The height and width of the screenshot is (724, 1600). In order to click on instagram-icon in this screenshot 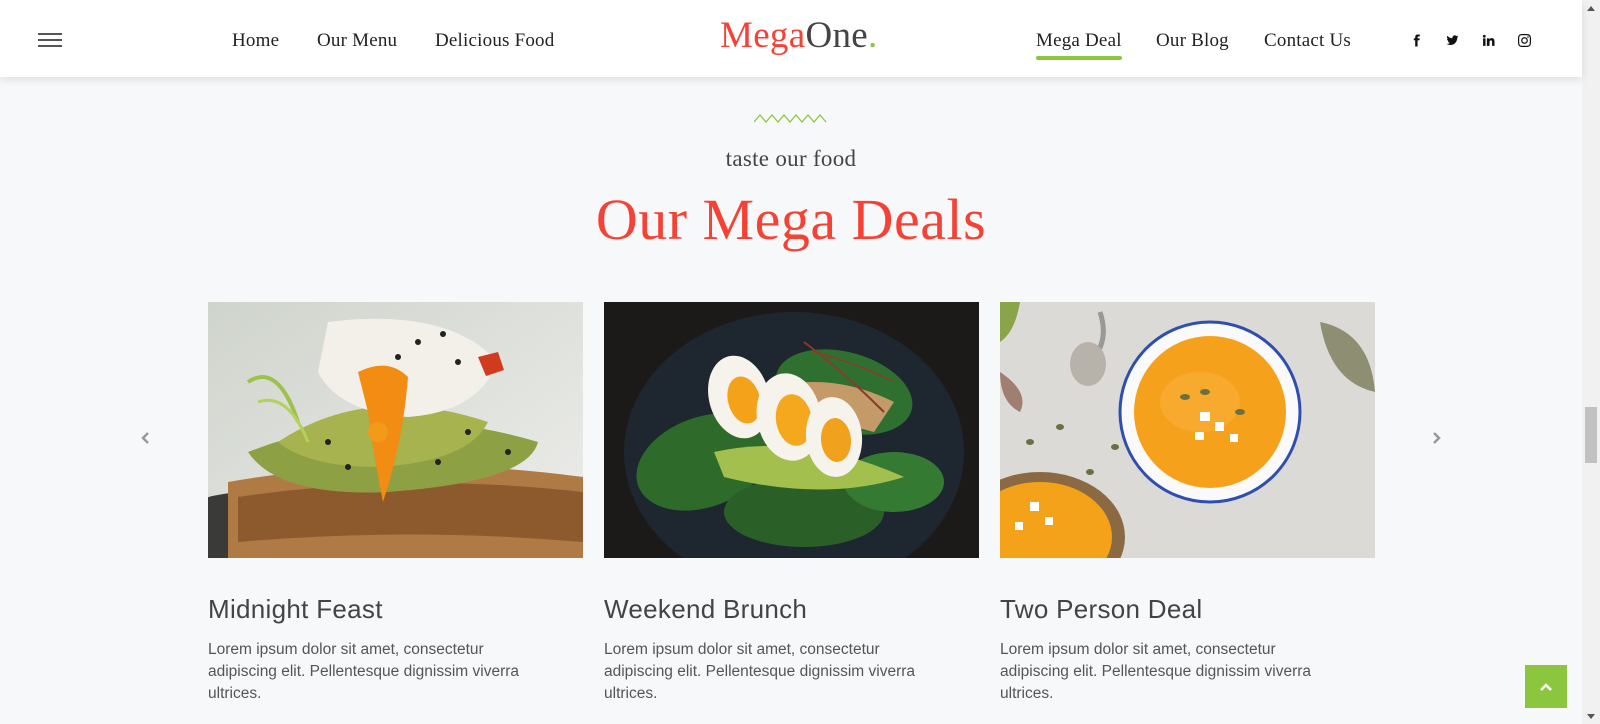, I will do `click(1524, 40)`.